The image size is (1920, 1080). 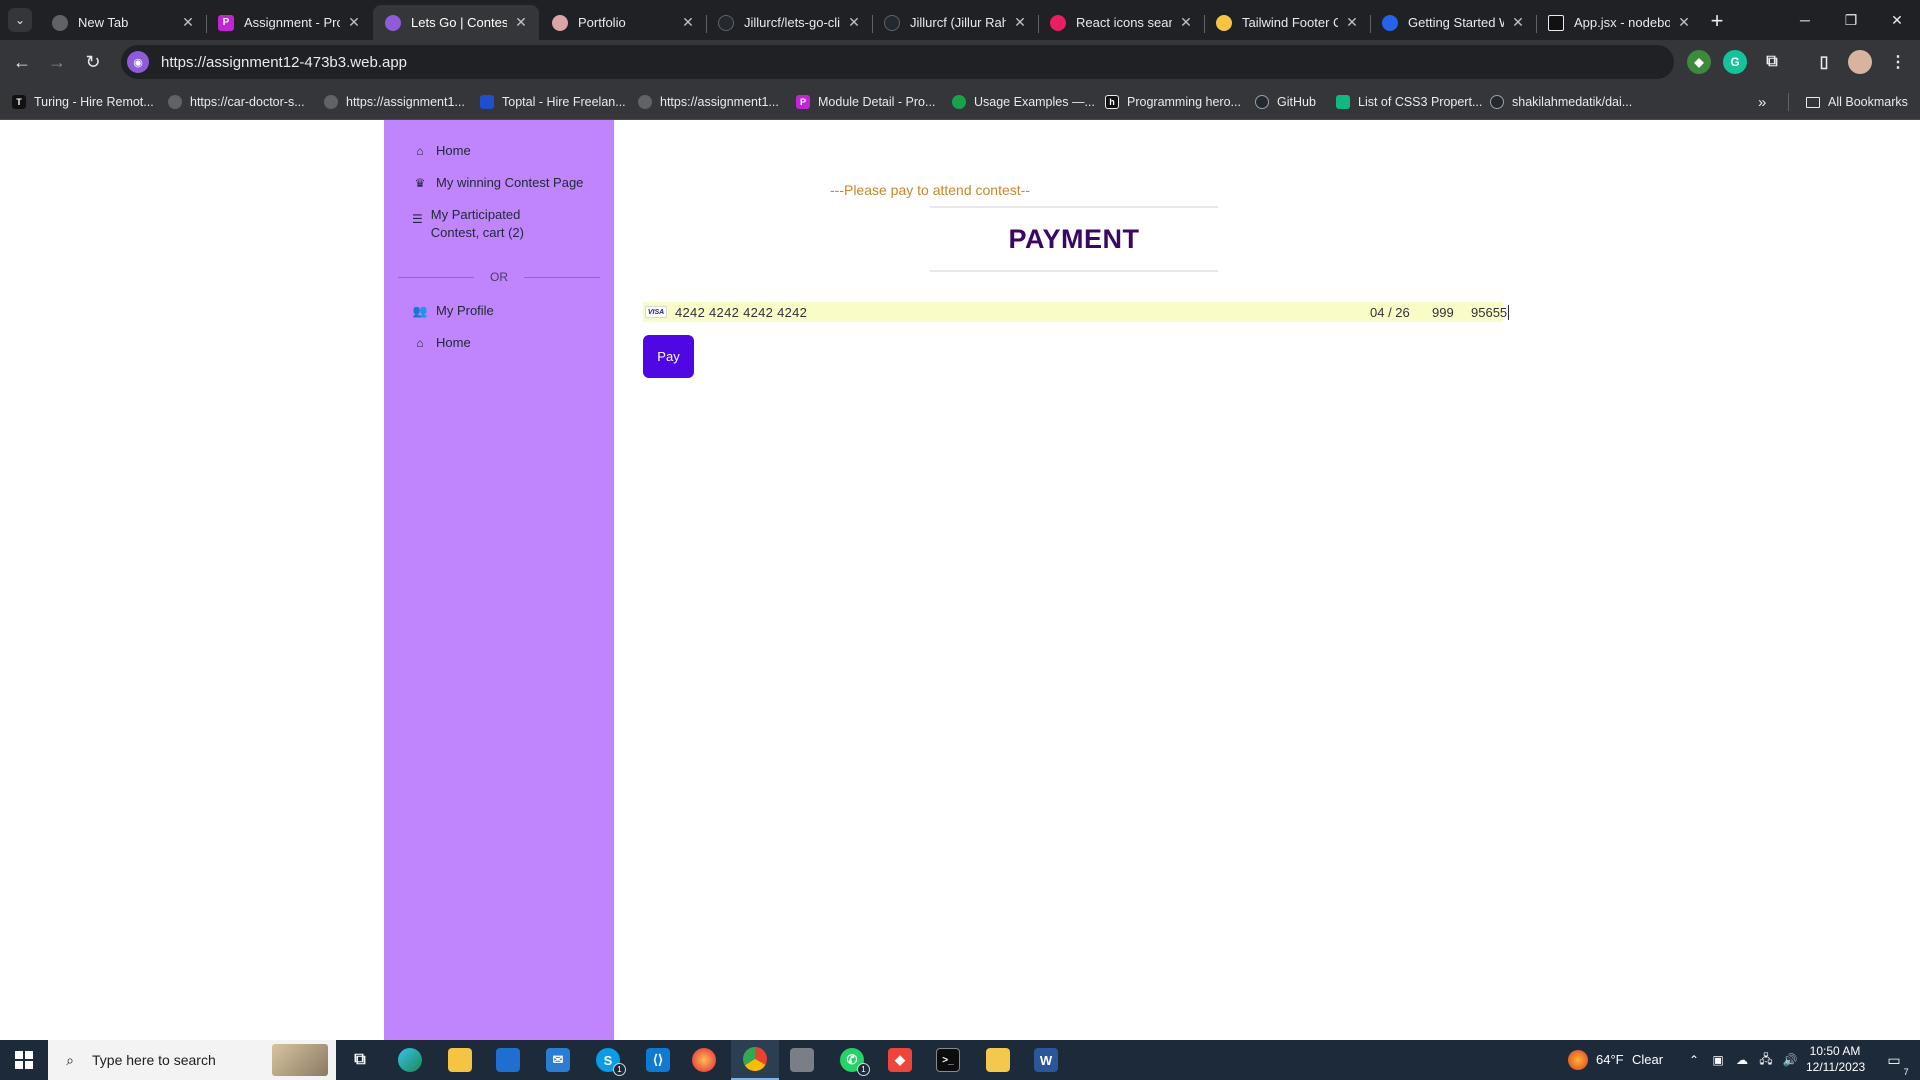 I want to click on onedrive-icon: ☁, so click(x=1742, y=1060).